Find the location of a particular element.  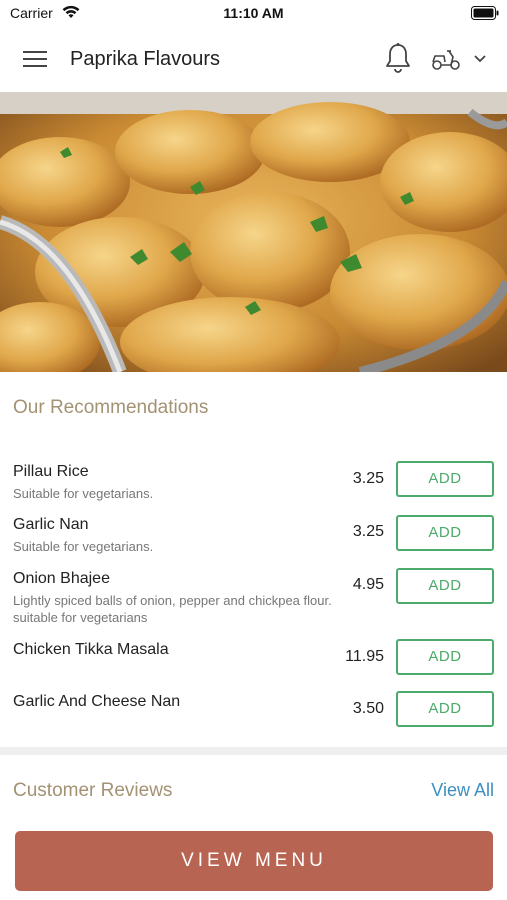

item-name: Pillau Rice is located at coordinates (51, 471).